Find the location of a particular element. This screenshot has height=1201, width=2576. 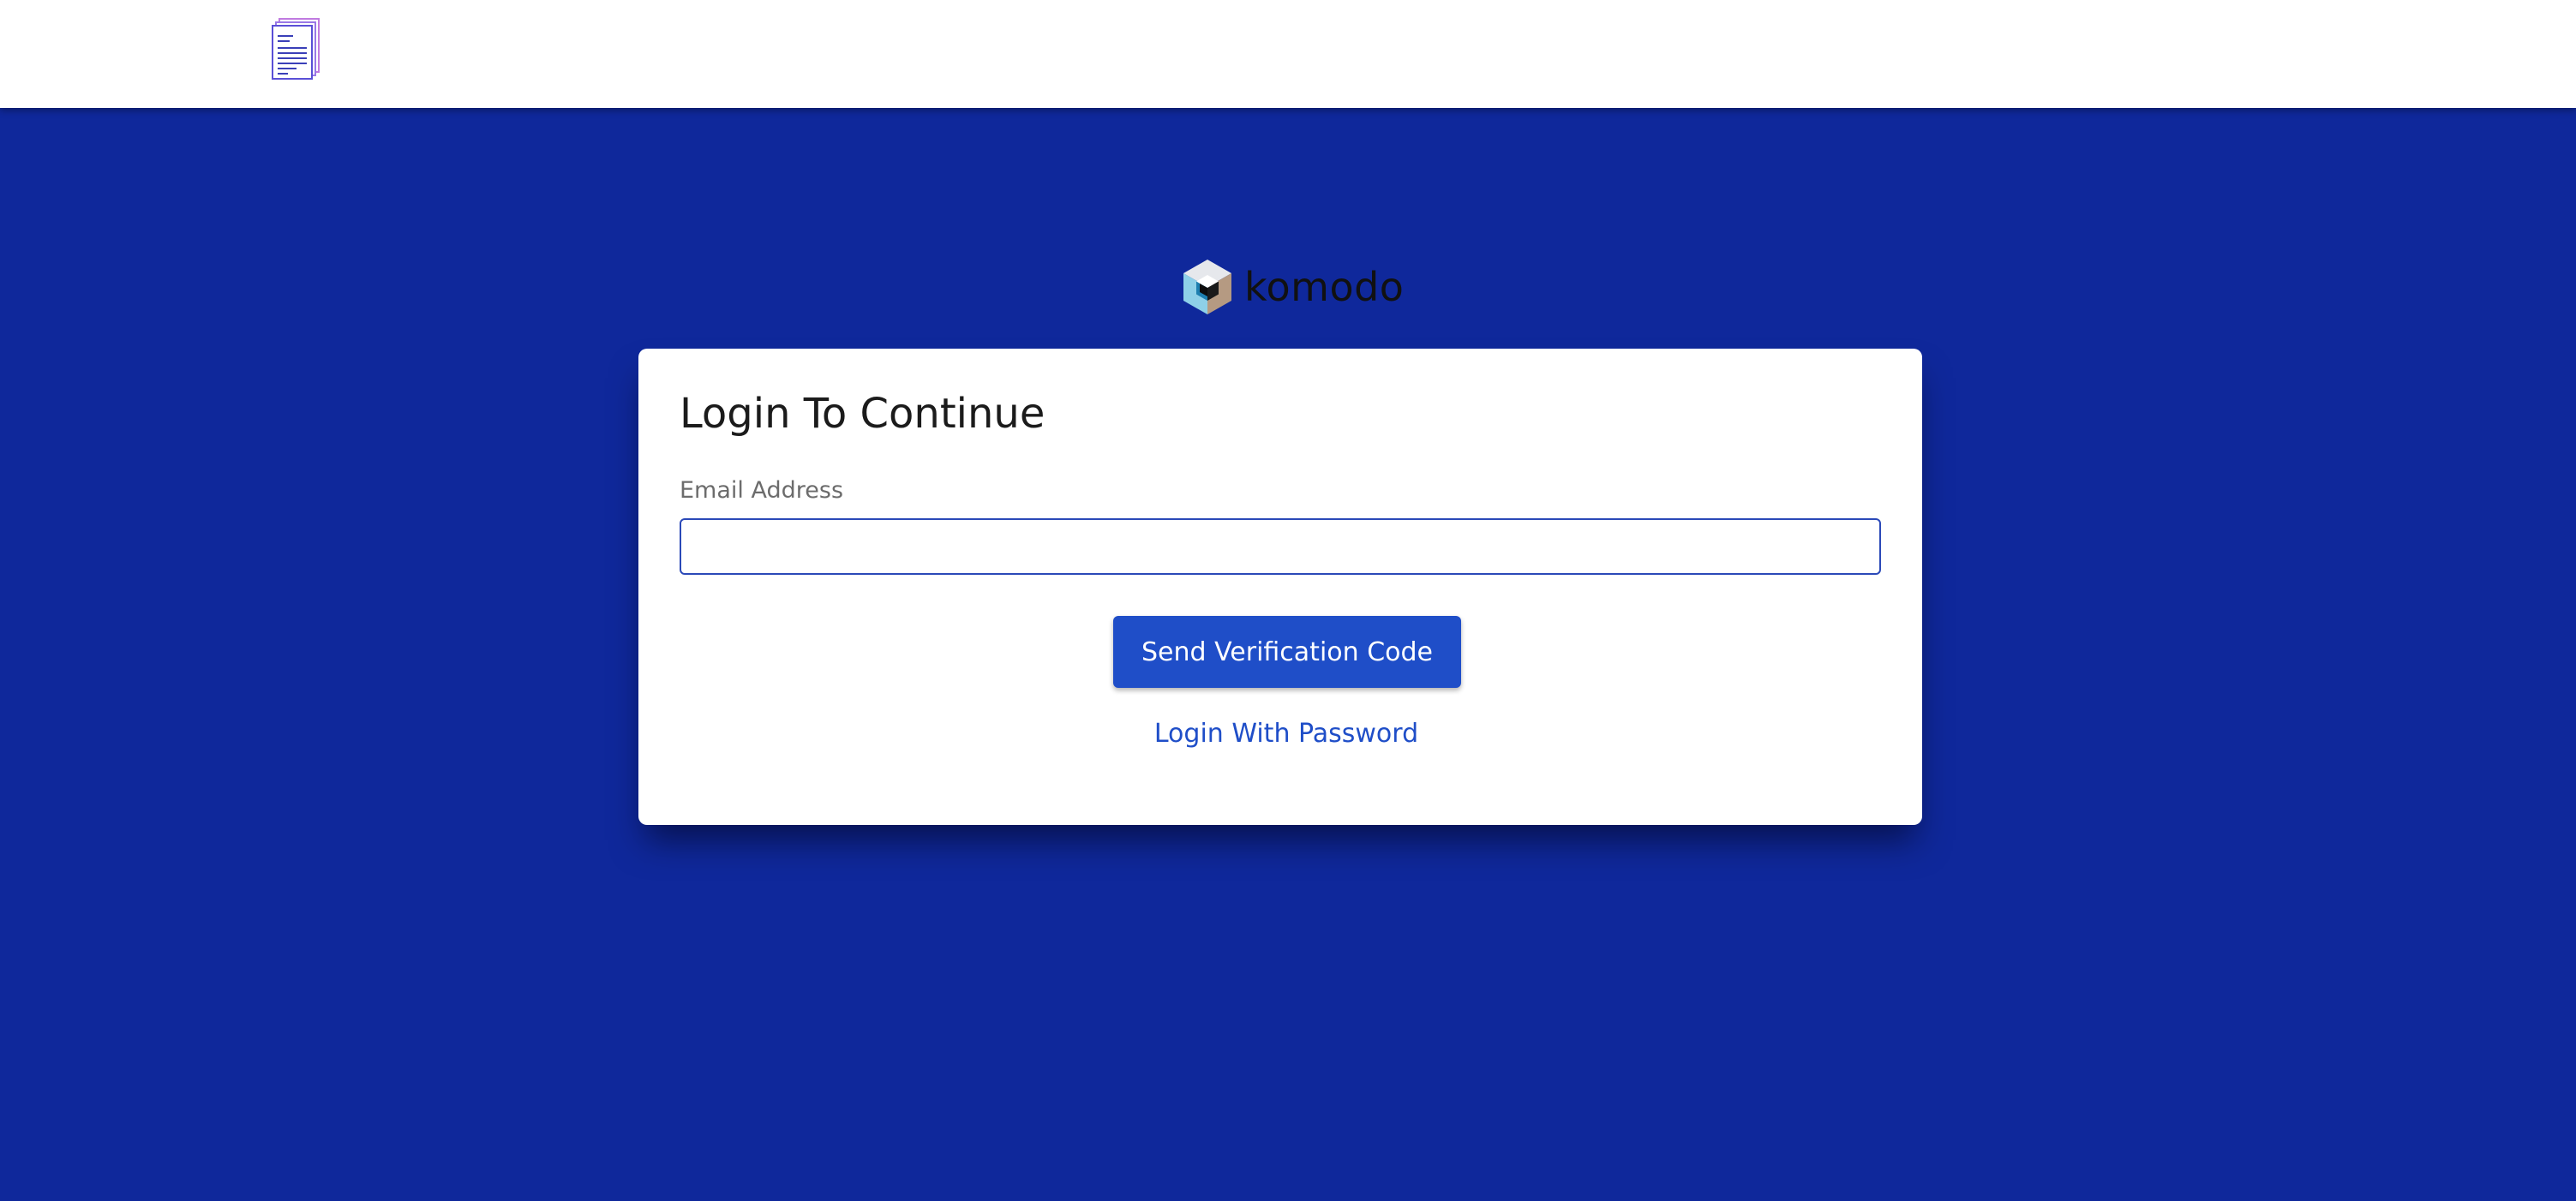

brand: komodo is located at coordinates (1292, 287).